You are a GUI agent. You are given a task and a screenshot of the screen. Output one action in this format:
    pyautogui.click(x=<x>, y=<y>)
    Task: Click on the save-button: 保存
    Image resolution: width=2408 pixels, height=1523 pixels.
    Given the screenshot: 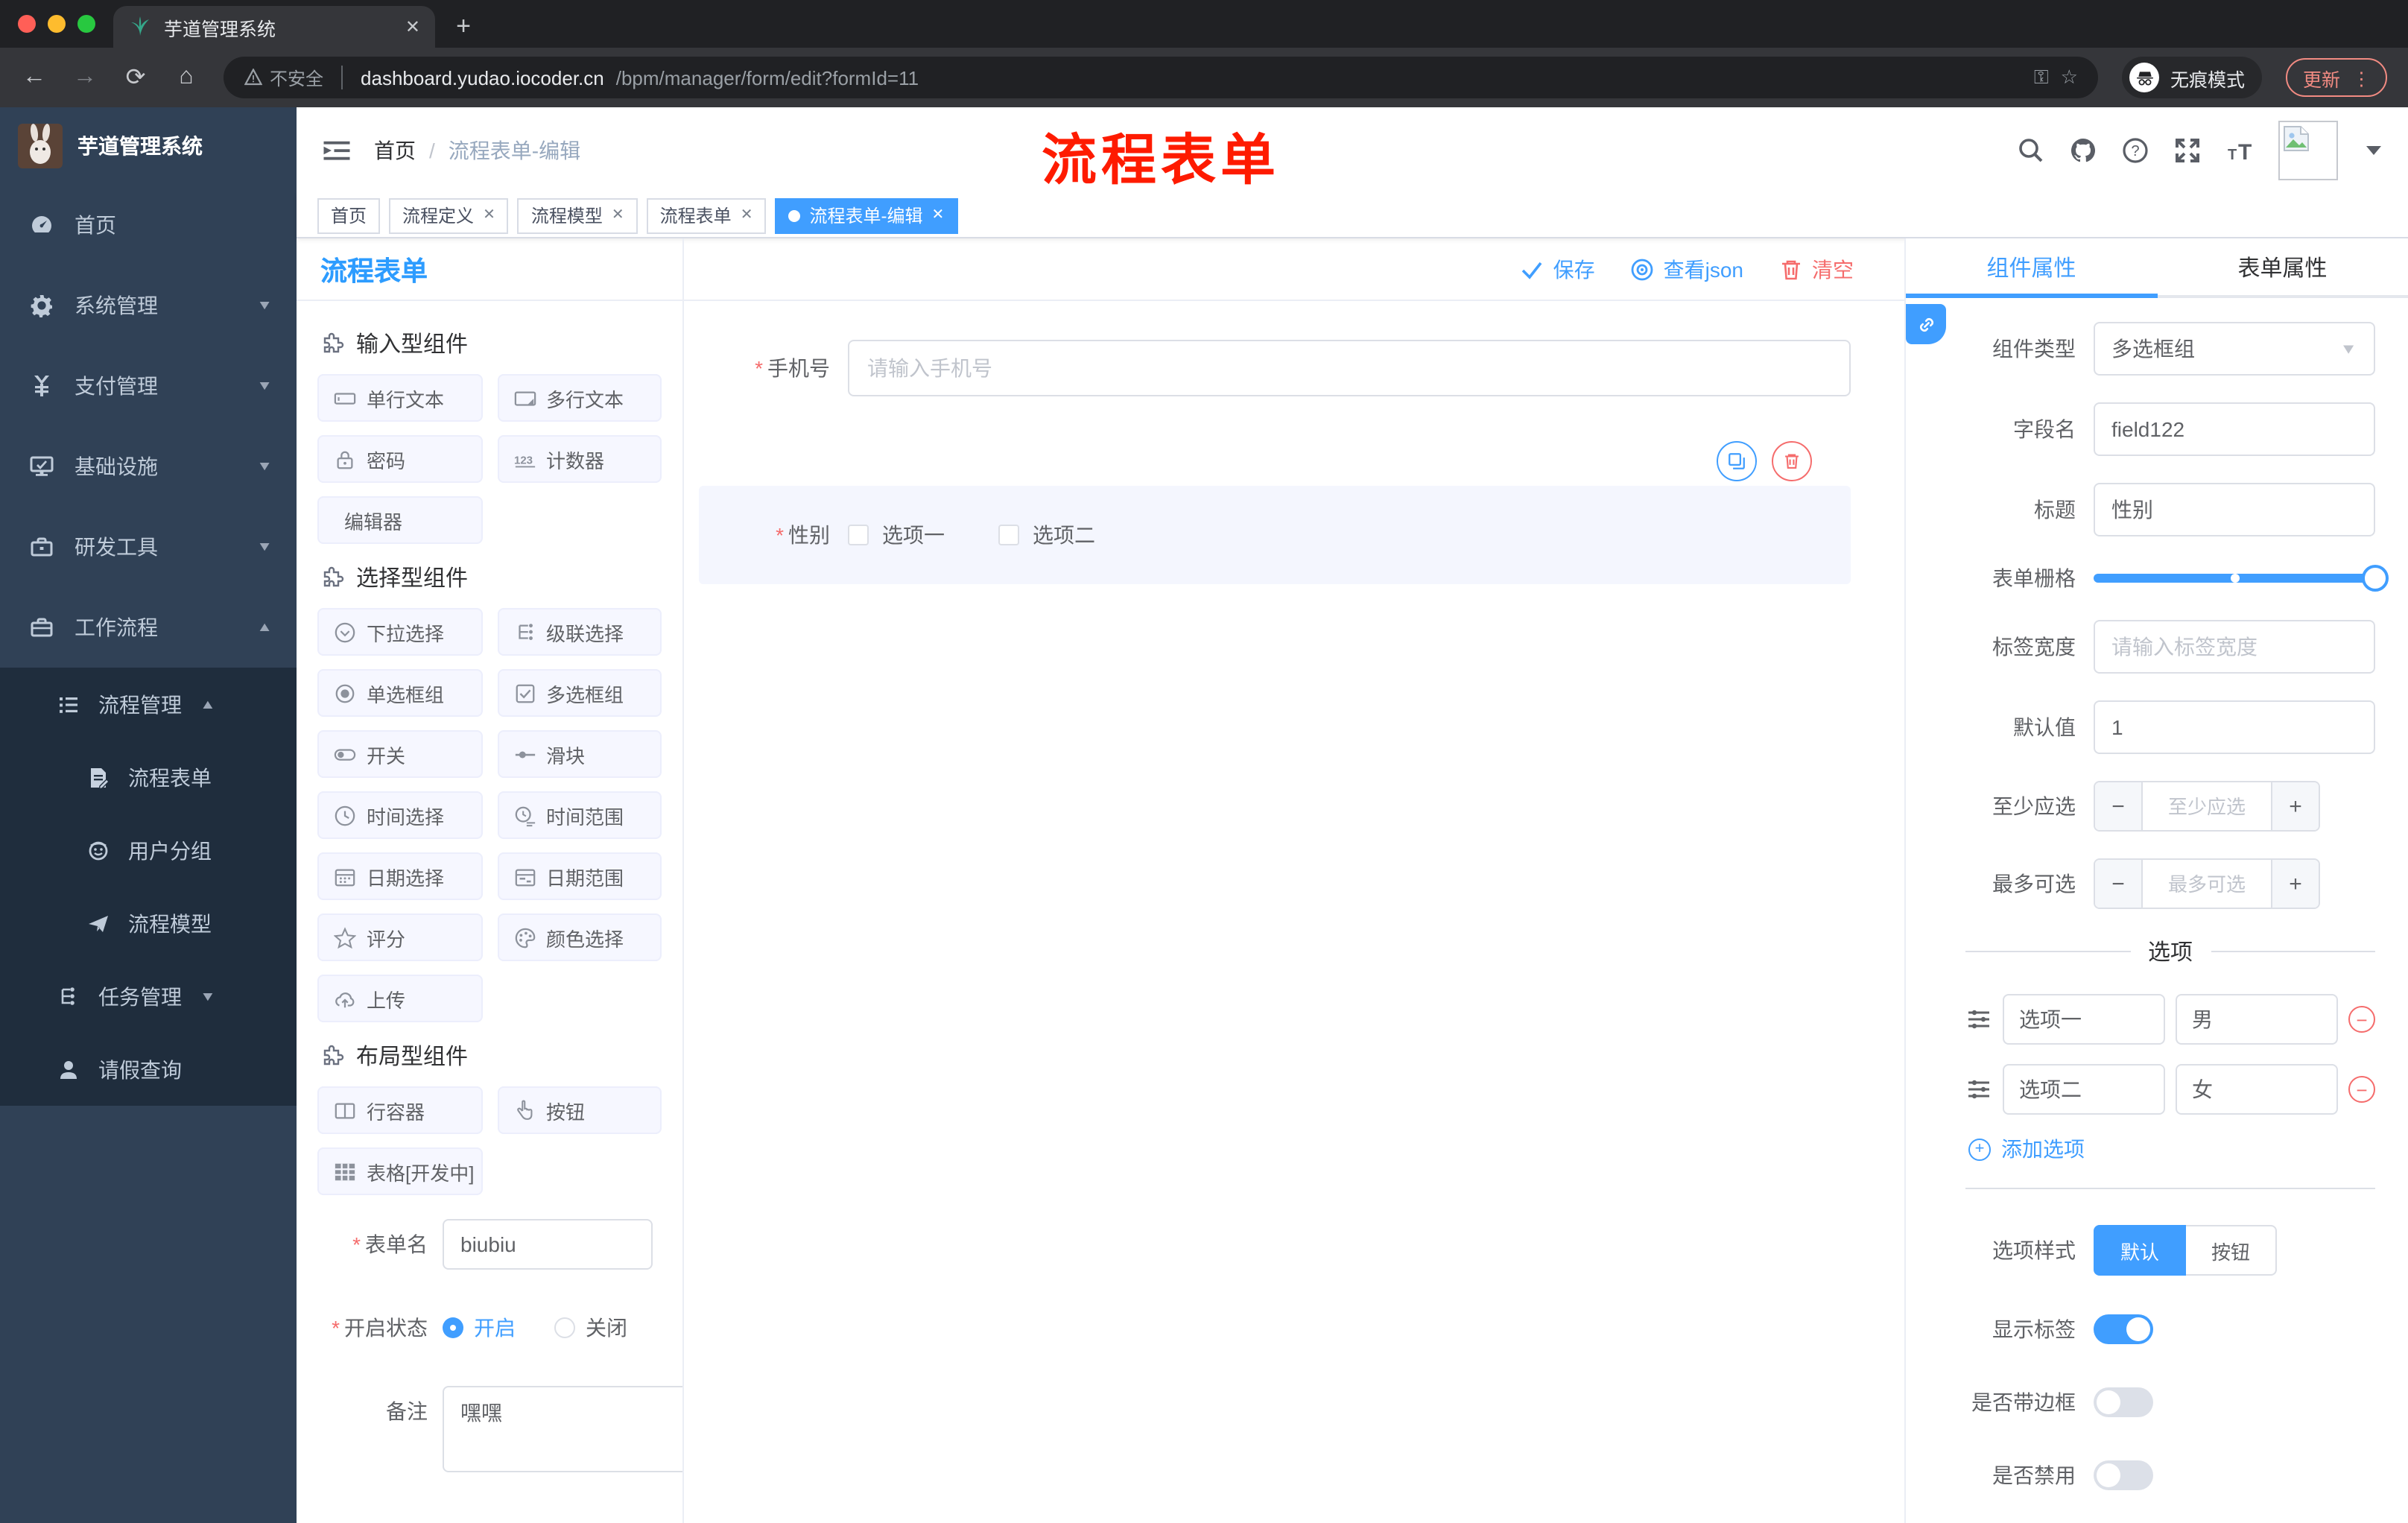 What is the action you would take?
    pyautogui.click(x=1558, y=269)
    